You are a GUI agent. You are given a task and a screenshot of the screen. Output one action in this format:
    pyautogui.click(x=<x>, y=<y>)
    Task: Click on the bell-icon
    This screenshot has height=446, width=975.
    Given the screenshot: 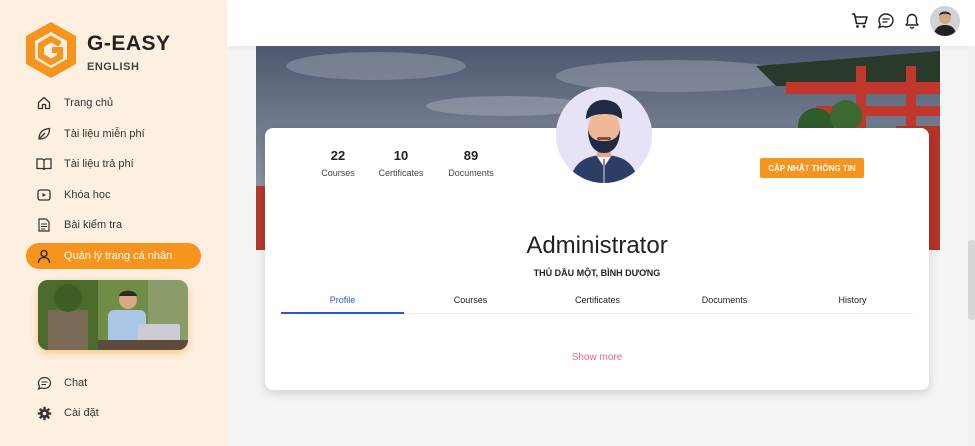 What is the action you would take?
    pyautogui.click(x=912, y=21)
    